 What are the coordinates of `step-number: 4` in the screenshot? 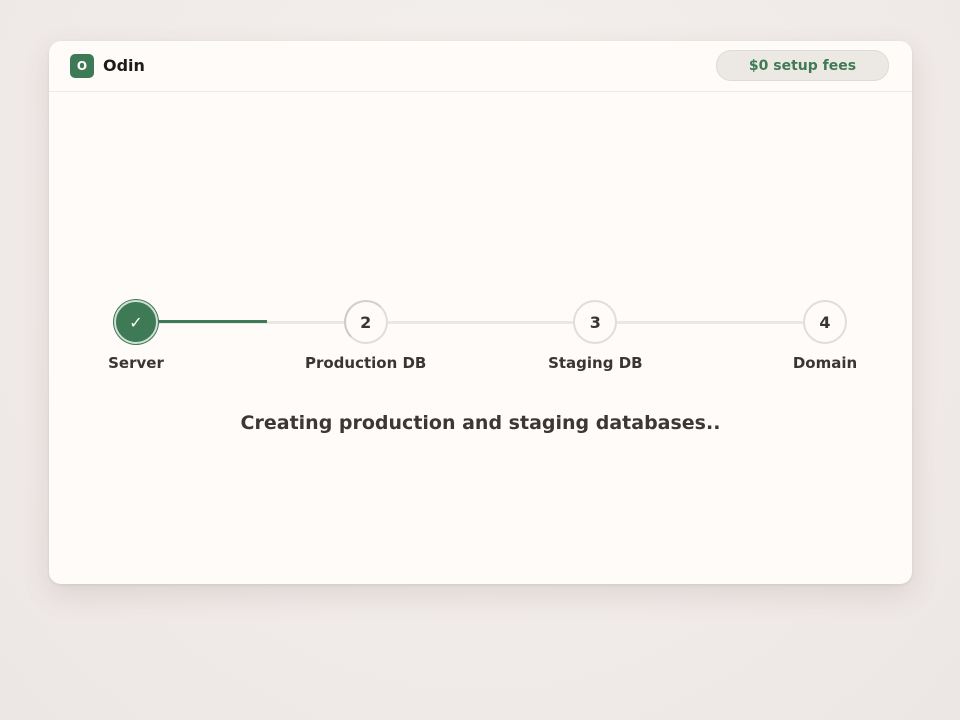 It's located at (825, 322).